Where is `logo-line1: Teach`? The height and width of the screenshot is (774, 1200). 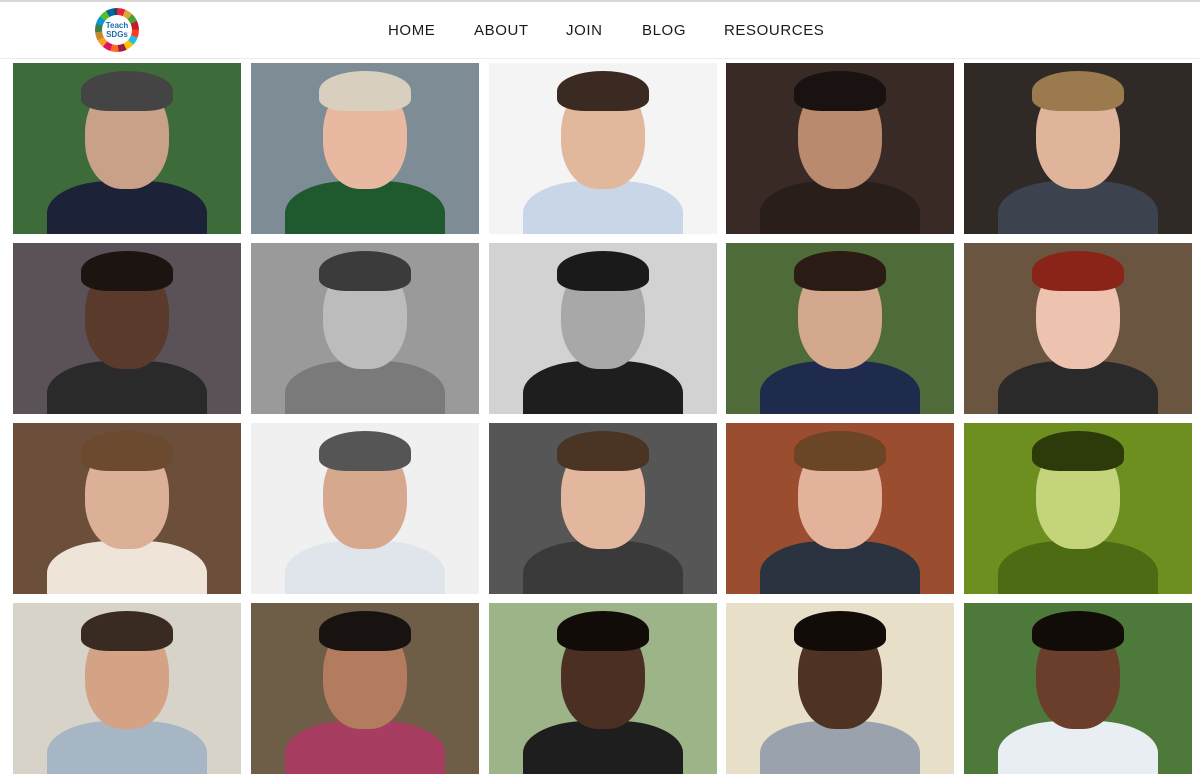
logo-line1: Teach is located at coordinates (117, 25).